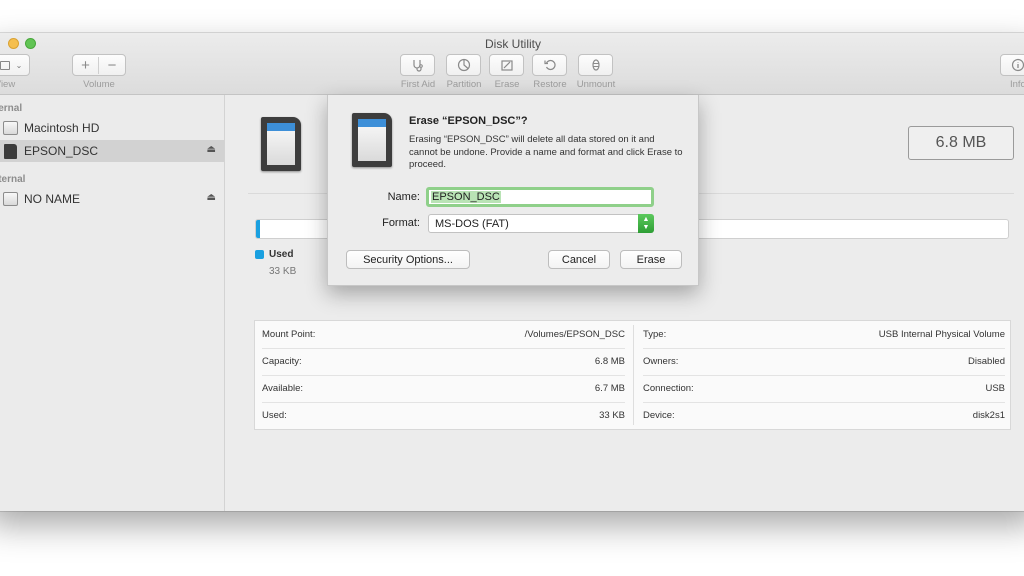 The width and height of the screenshot is (1024, 576). I want to click on format-label: Format:, so click(401, 223).